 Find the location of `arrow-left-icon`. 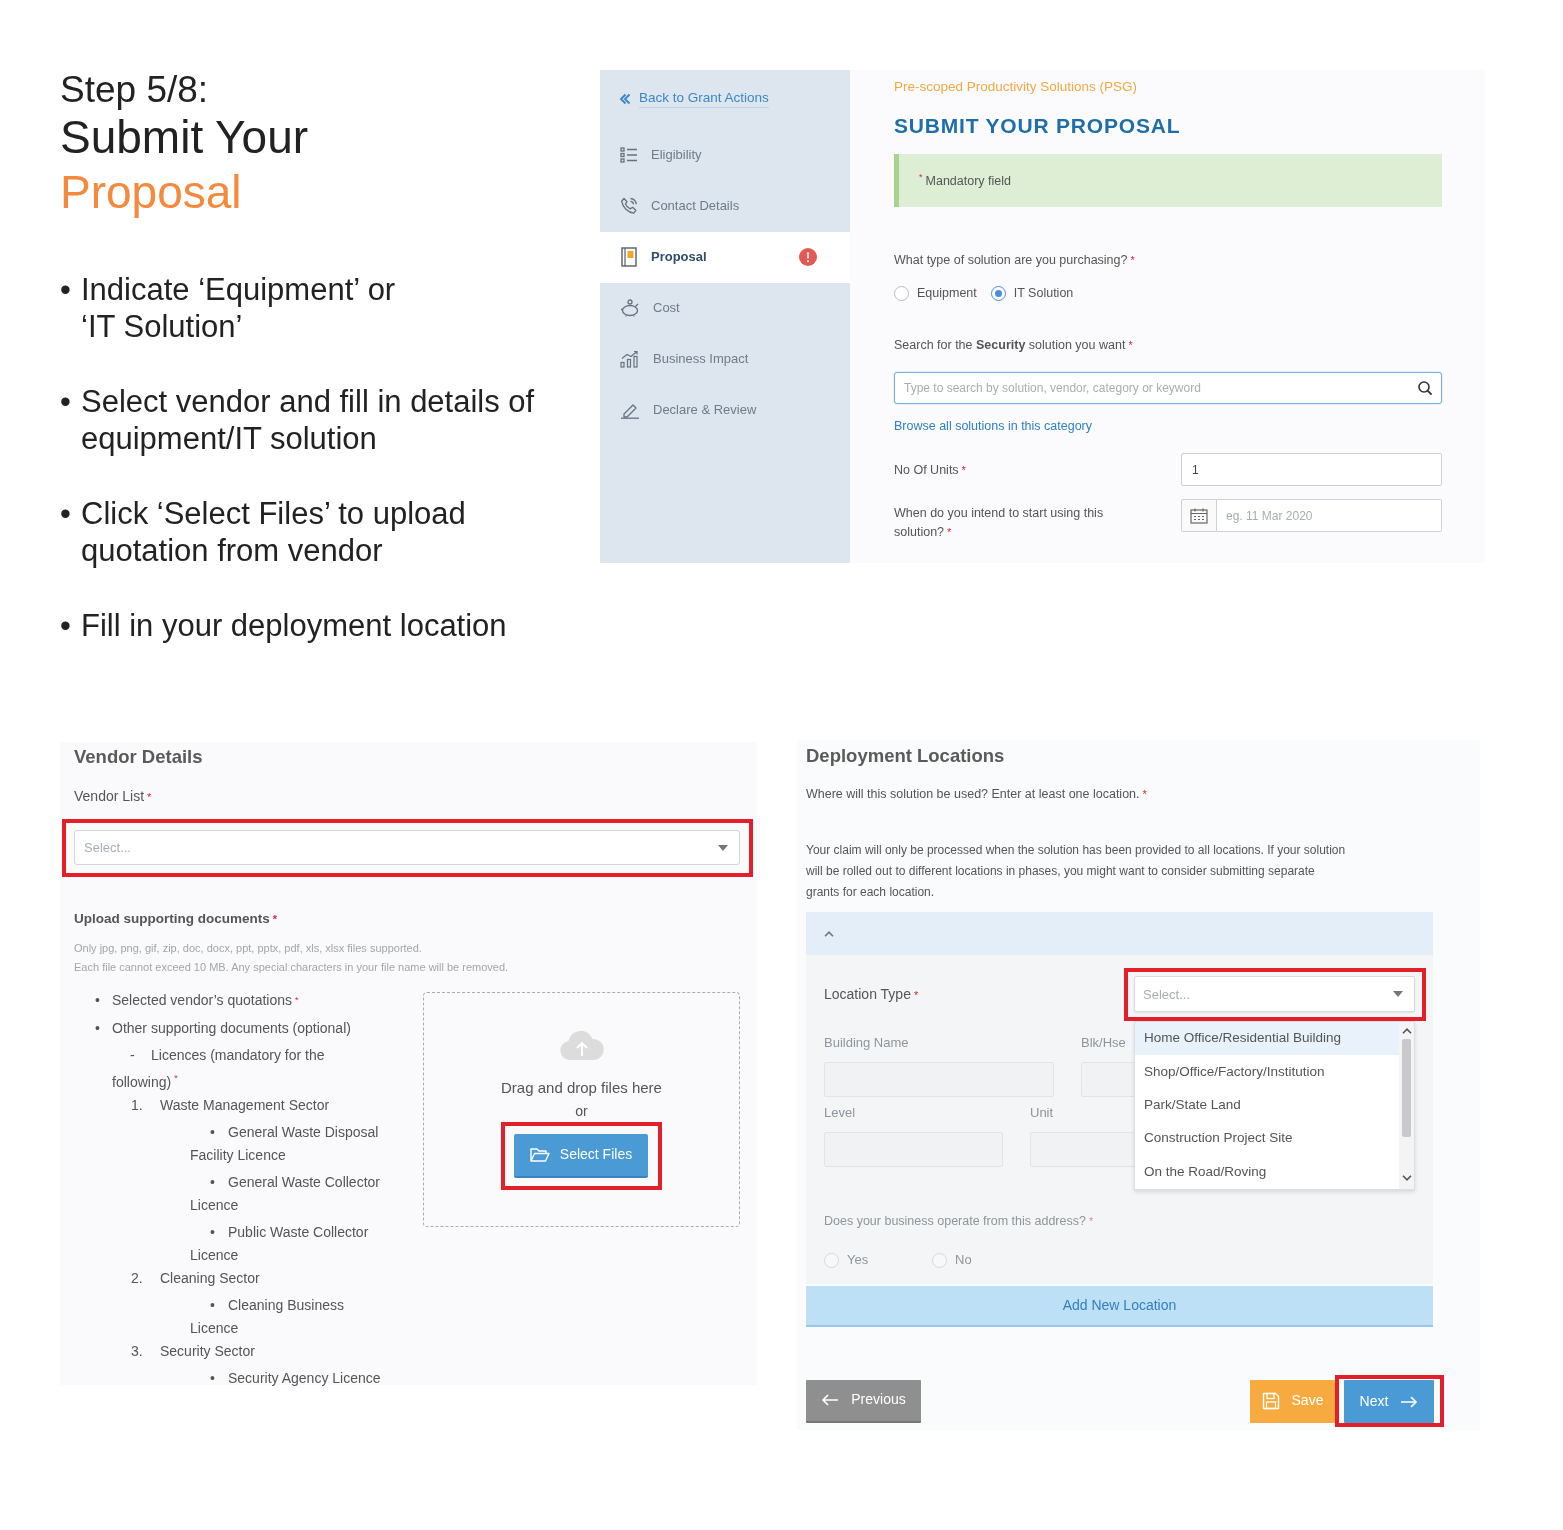

arrow-left-icon is located at coordinates (830, 1400).